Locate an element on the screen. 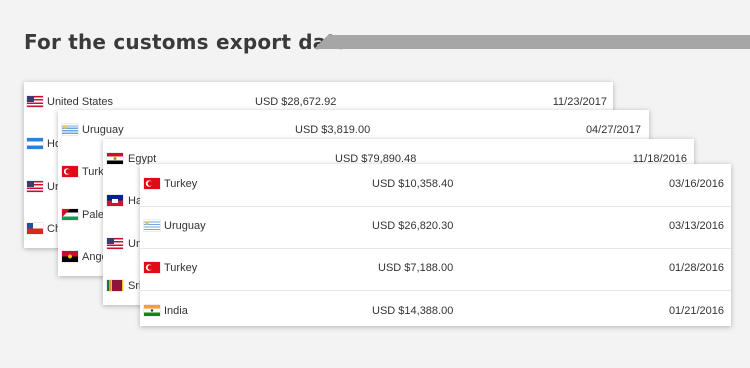  amount-value: USD $28,672.92 is located at coordinates (296, 102).